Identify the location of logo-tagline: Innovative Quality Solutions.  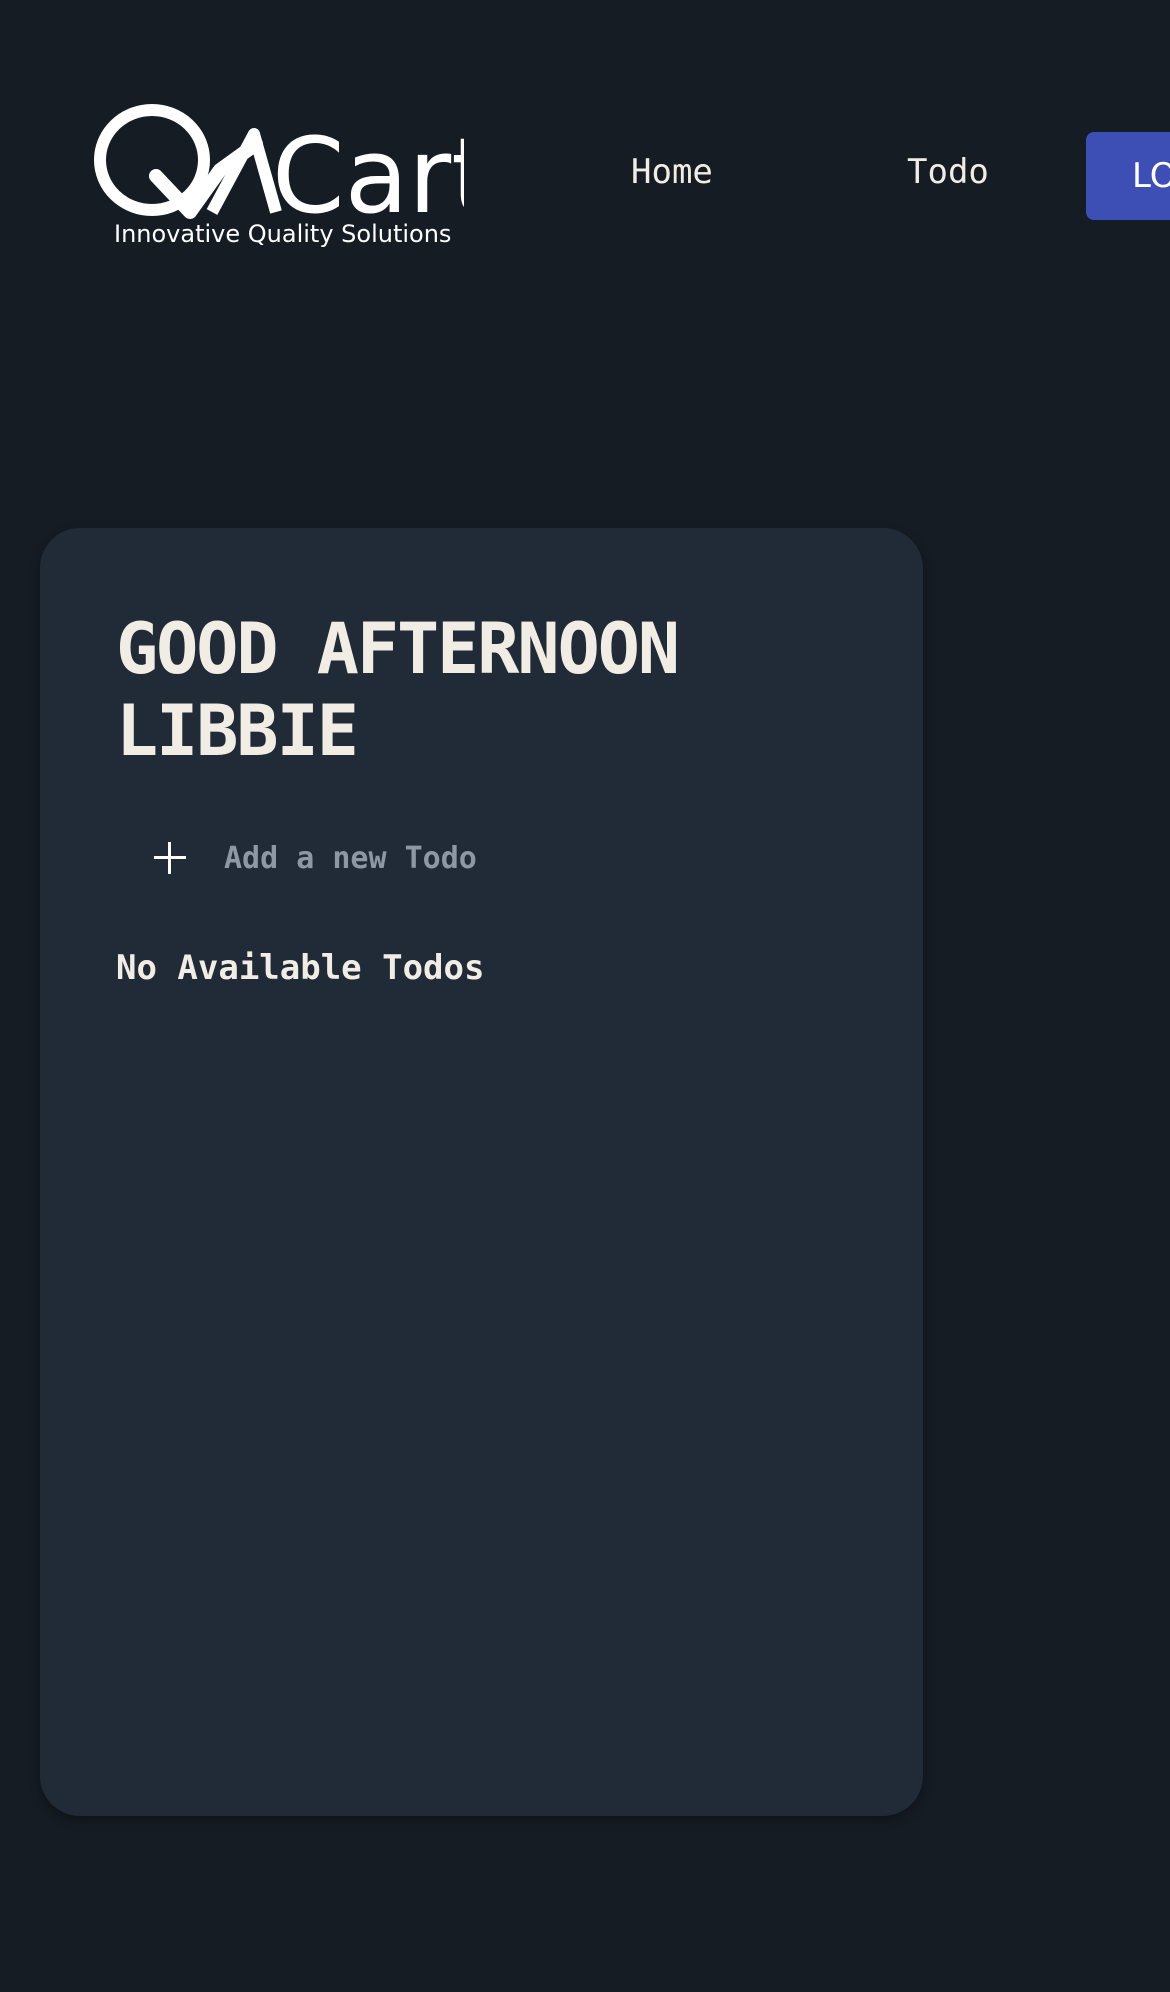
(283, 234).